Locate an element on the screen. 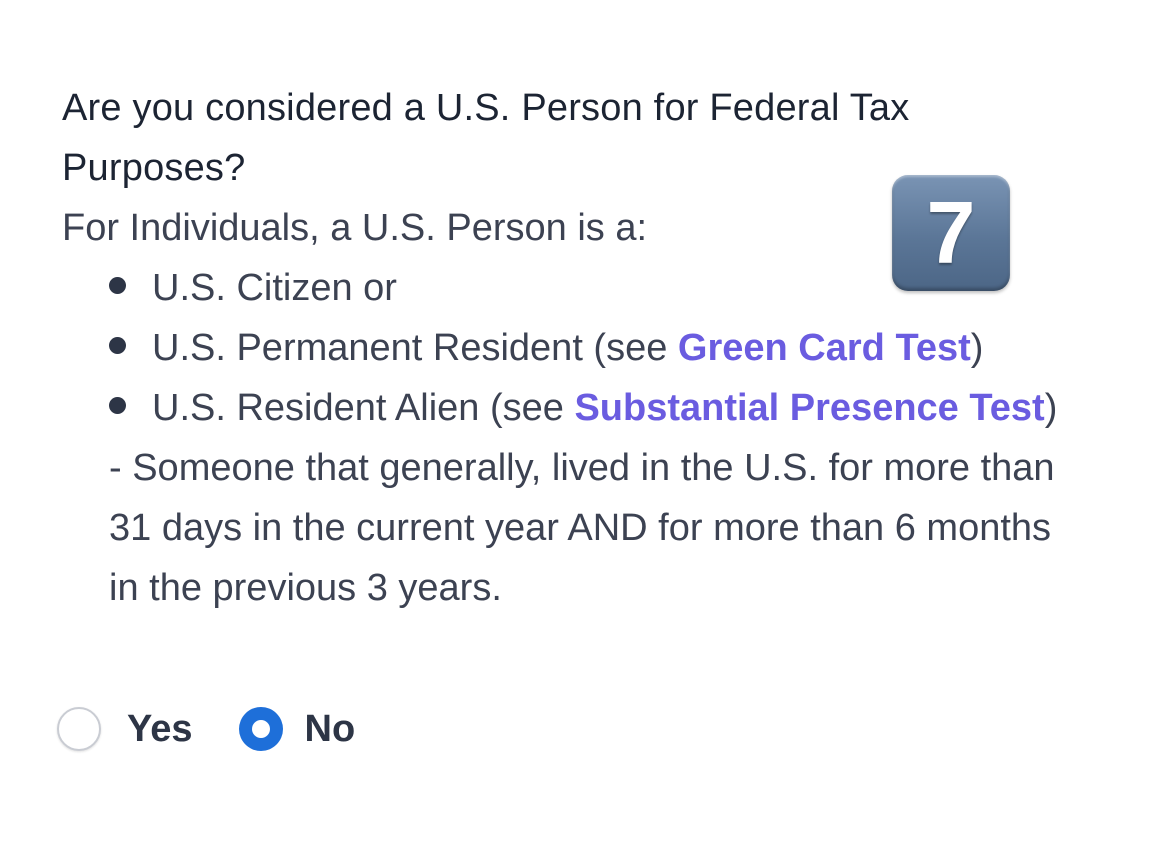 This screenshot has width=1170, height=843. yes-radio-button is located at coordinates (79, 729).